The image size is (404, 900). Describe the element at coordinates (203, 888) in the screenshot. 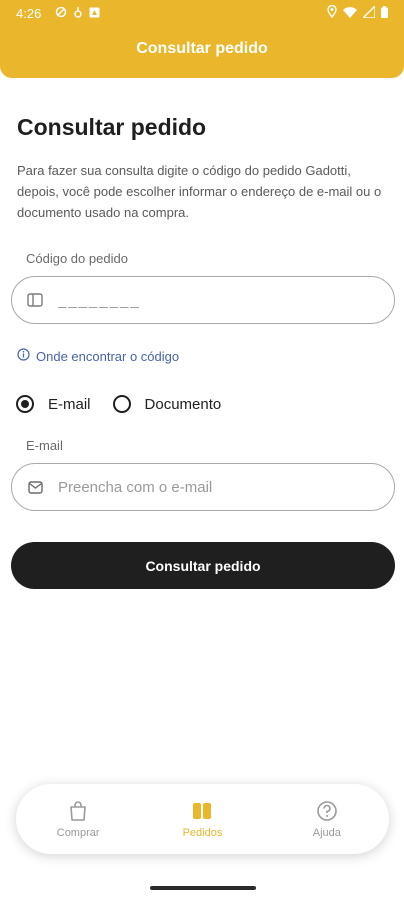

I see `home-indicator` at that location.